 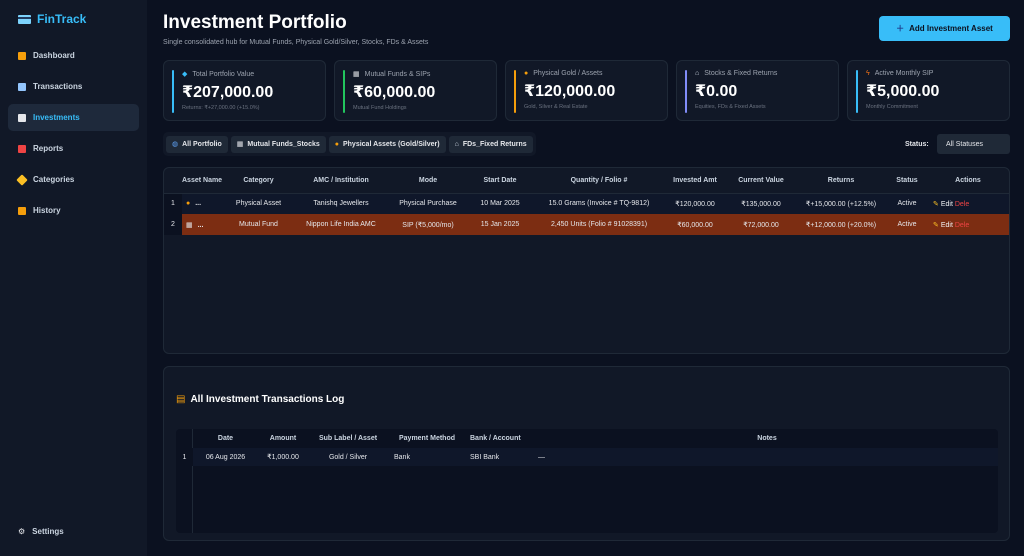 I want to click on card-label: Active Monthly SIP, so click(x=904, y=73).